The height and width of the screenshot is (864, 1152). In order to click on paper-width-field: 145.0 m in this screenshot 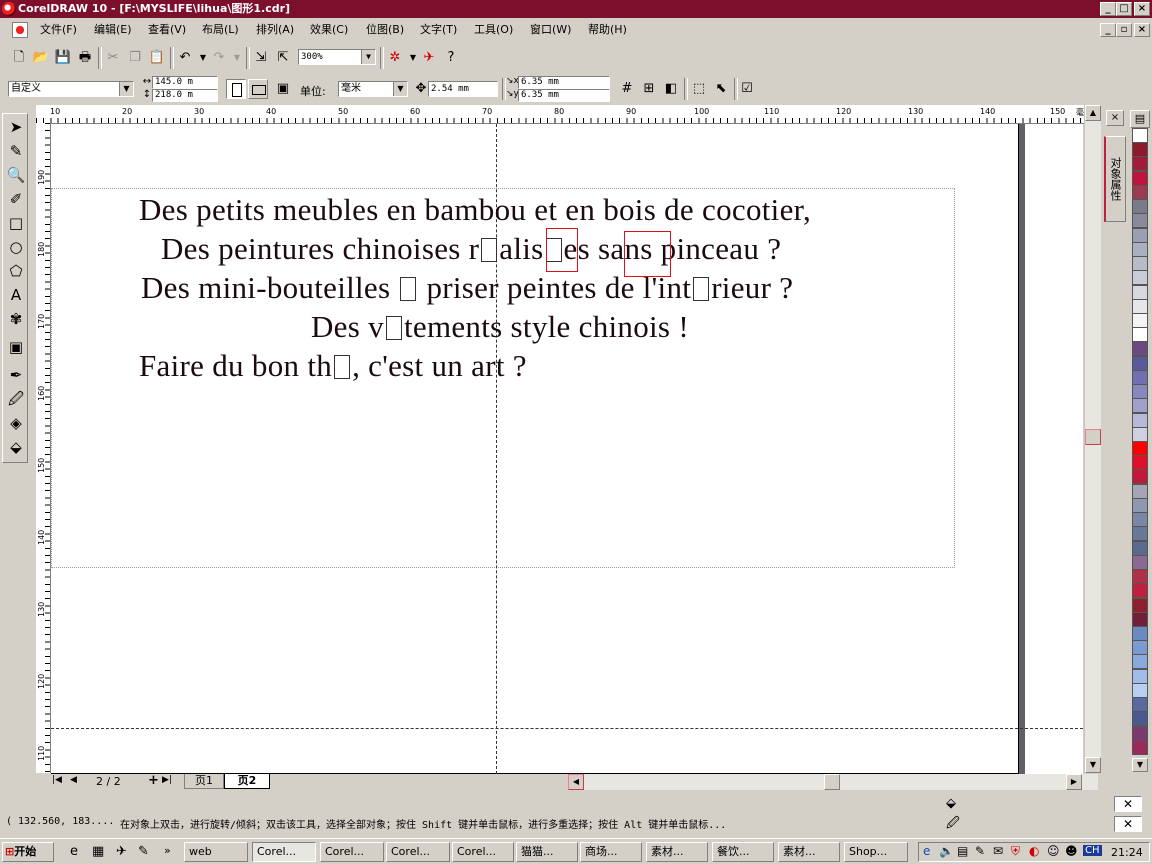, I will do `click(185, 82)`.